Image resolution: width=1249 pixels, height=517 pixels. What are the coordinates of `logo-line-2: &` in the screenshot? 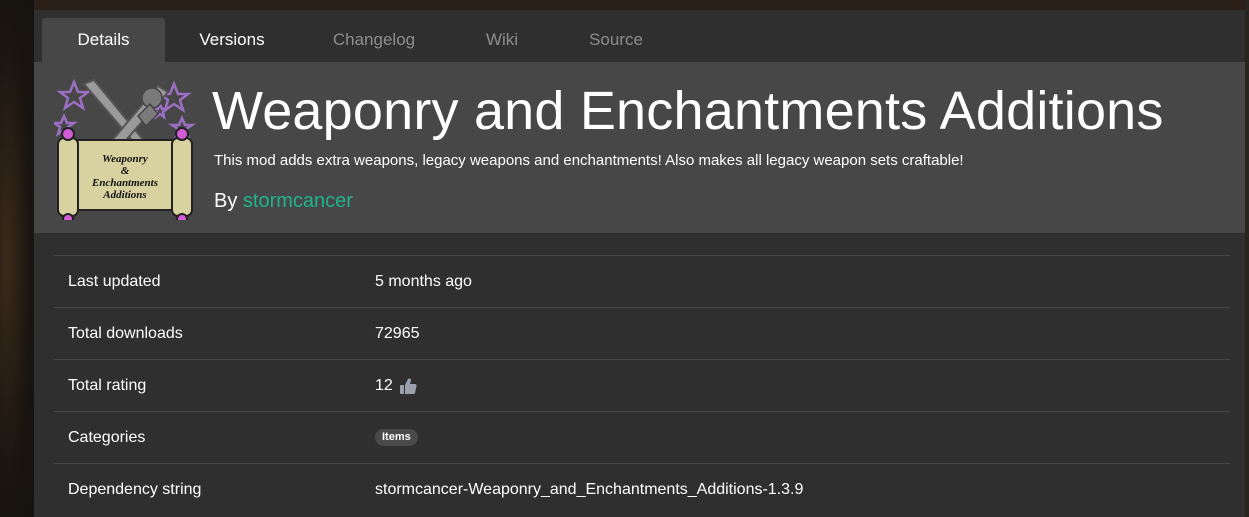 It's located at (125, 171).